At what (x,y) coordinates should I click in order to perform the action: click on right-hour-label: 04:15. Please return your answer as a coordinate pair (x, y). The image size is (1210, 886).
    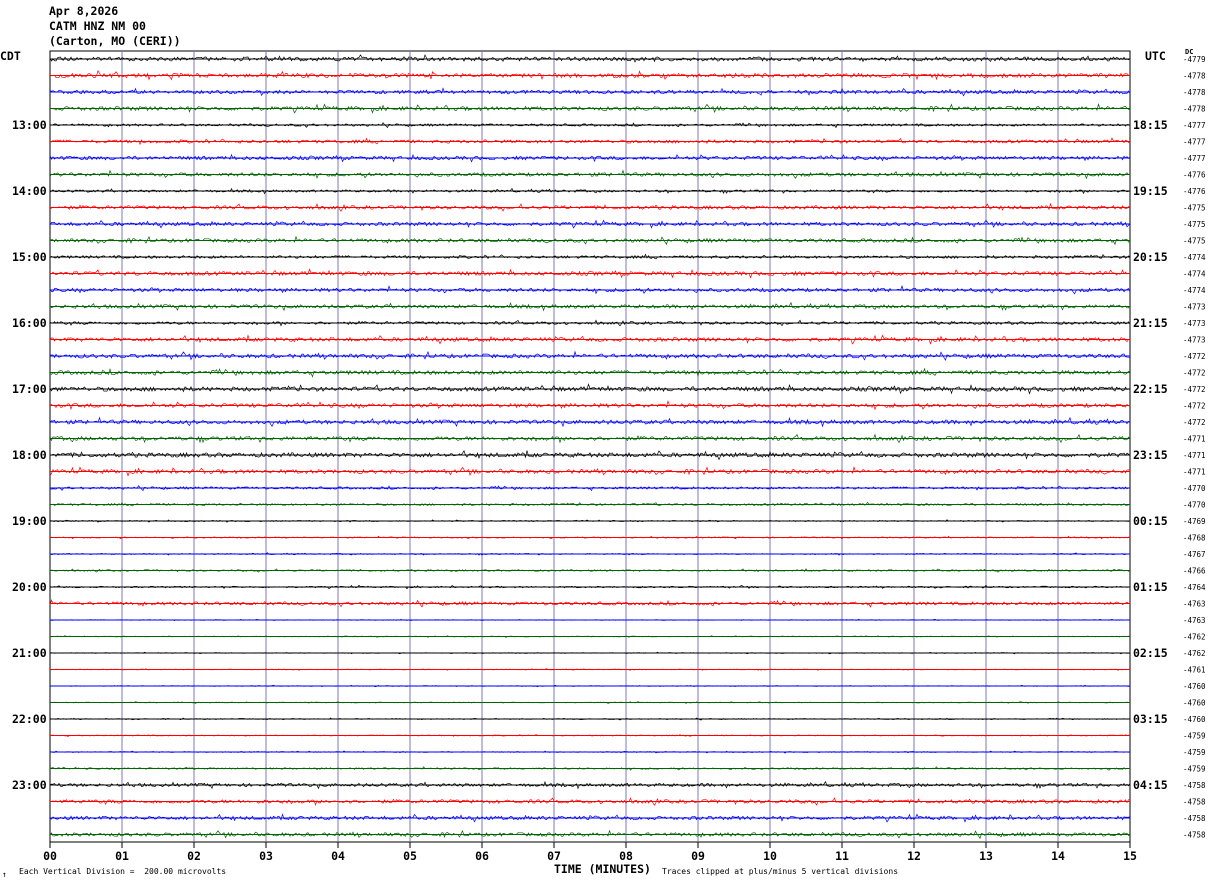
    Looking at the image, I should click on (1150, 785).